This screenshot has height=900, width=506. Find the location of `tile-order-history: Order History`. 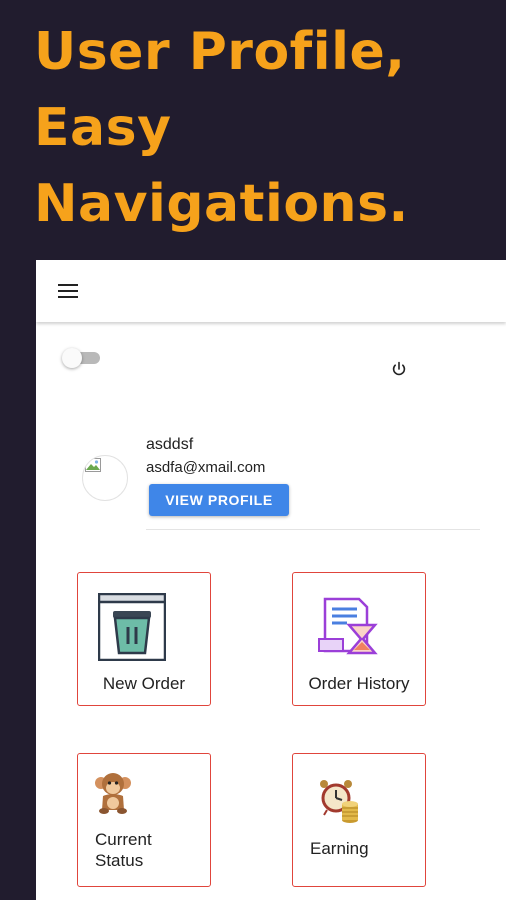

tile-order-history: Order History is located at coordinates (359, 639).